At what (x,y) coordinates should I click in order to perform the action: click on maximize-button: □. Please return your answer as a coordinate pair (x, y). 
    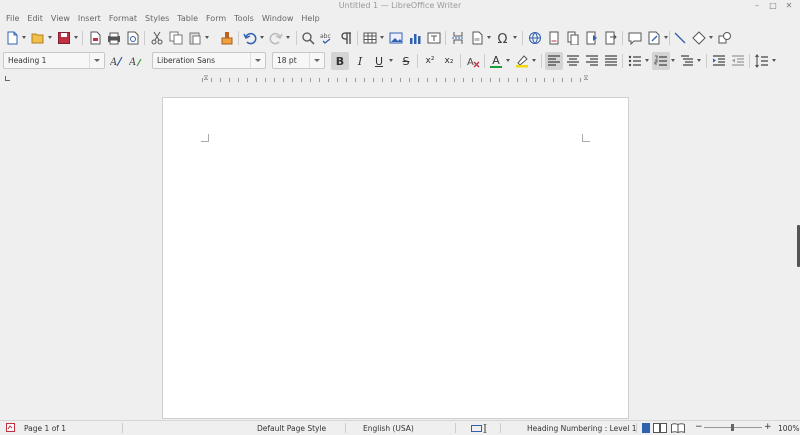
    Looking at the image, I should click on (773, 5).